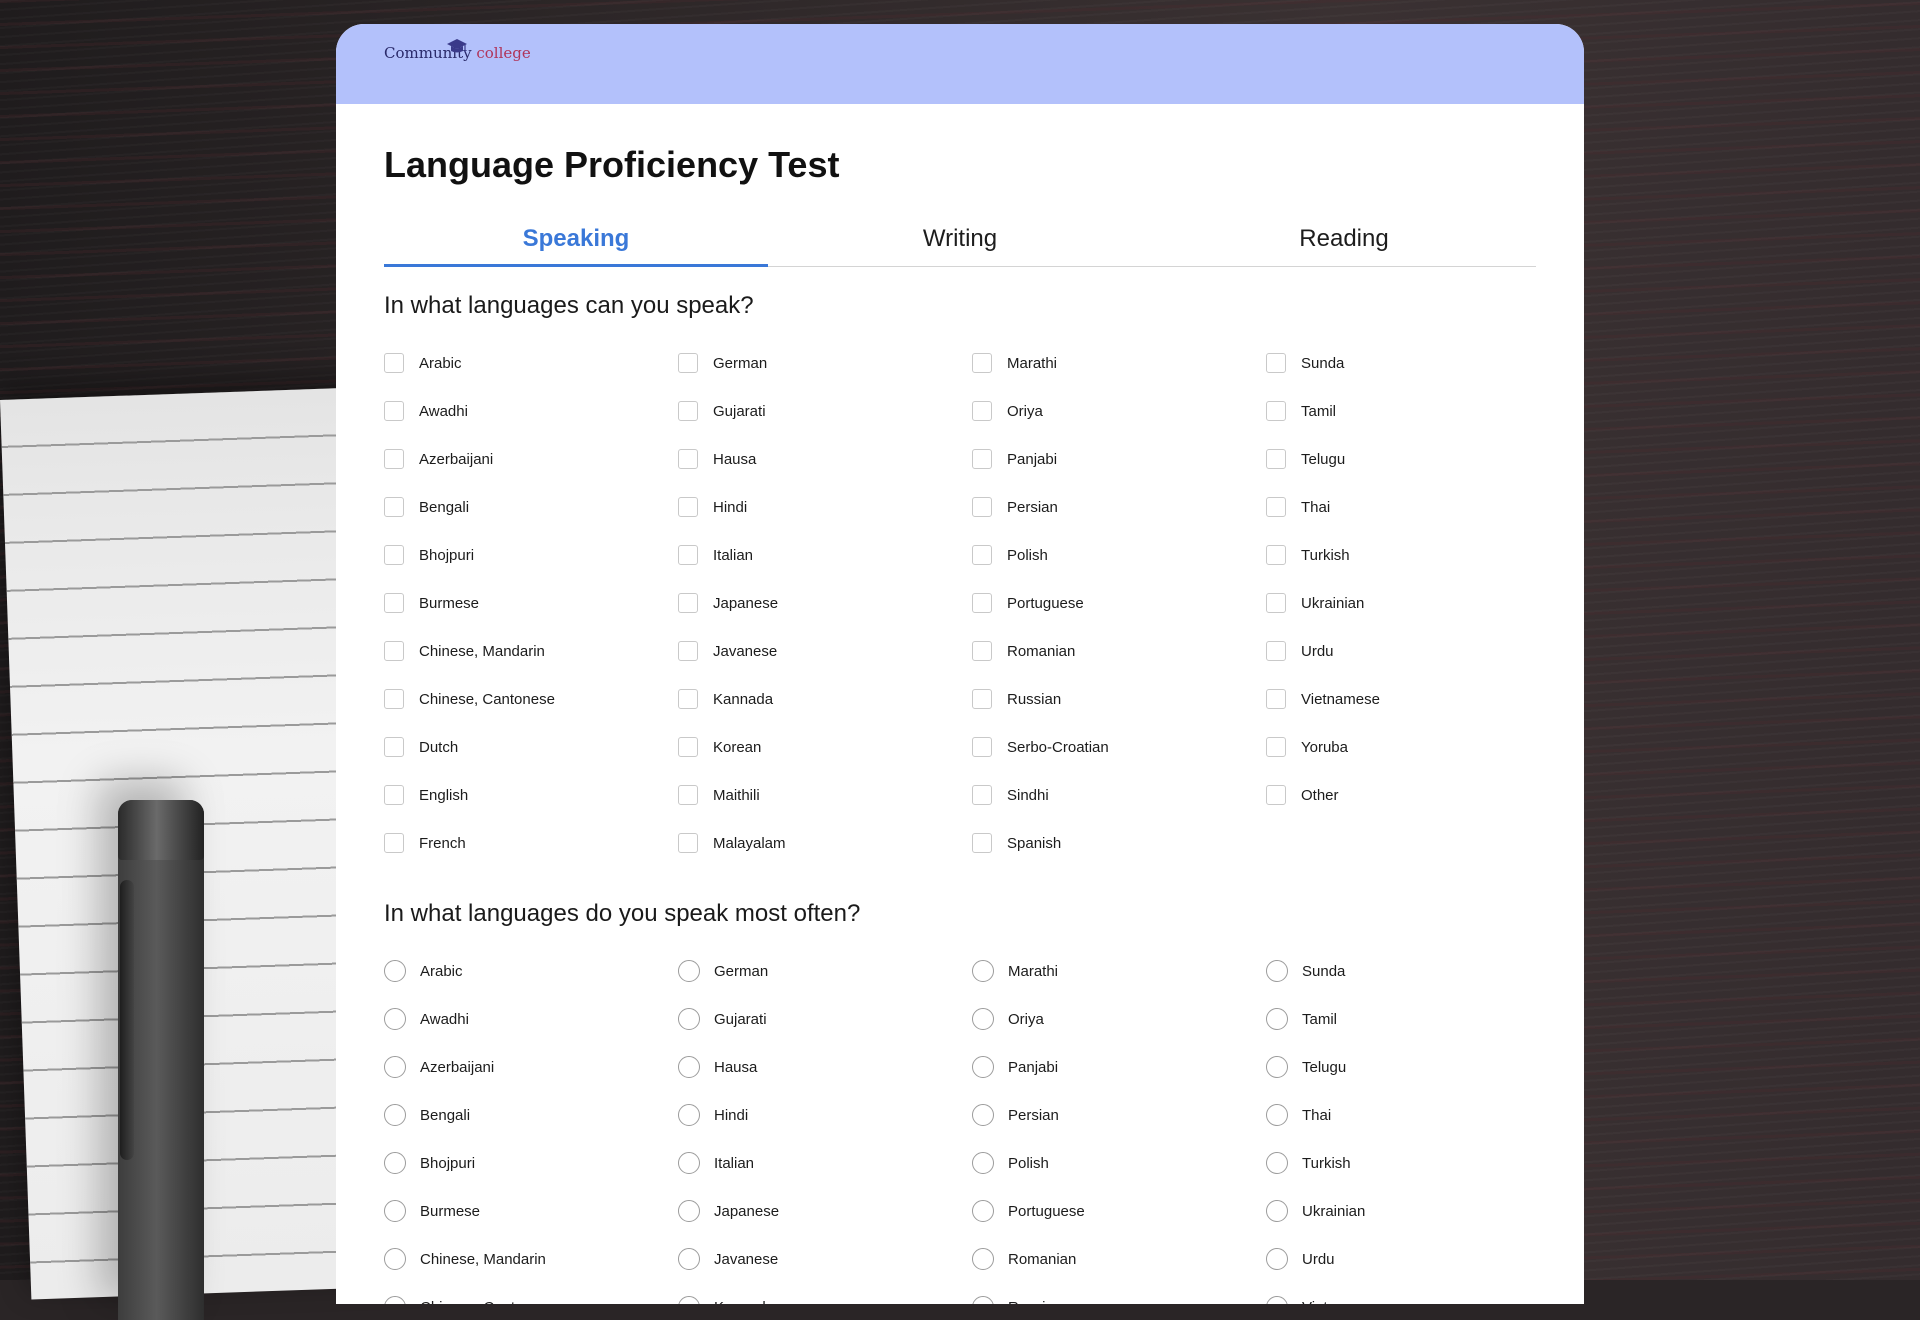 Image resolution: width=1920 pixels, height=1320 pixels. What do you see at coordinates (531, 1293) in the screenshot?
I see `language-radio-option-chinese-cantonese: Chinese, Cantonese` at bounding box center [531, 1293].